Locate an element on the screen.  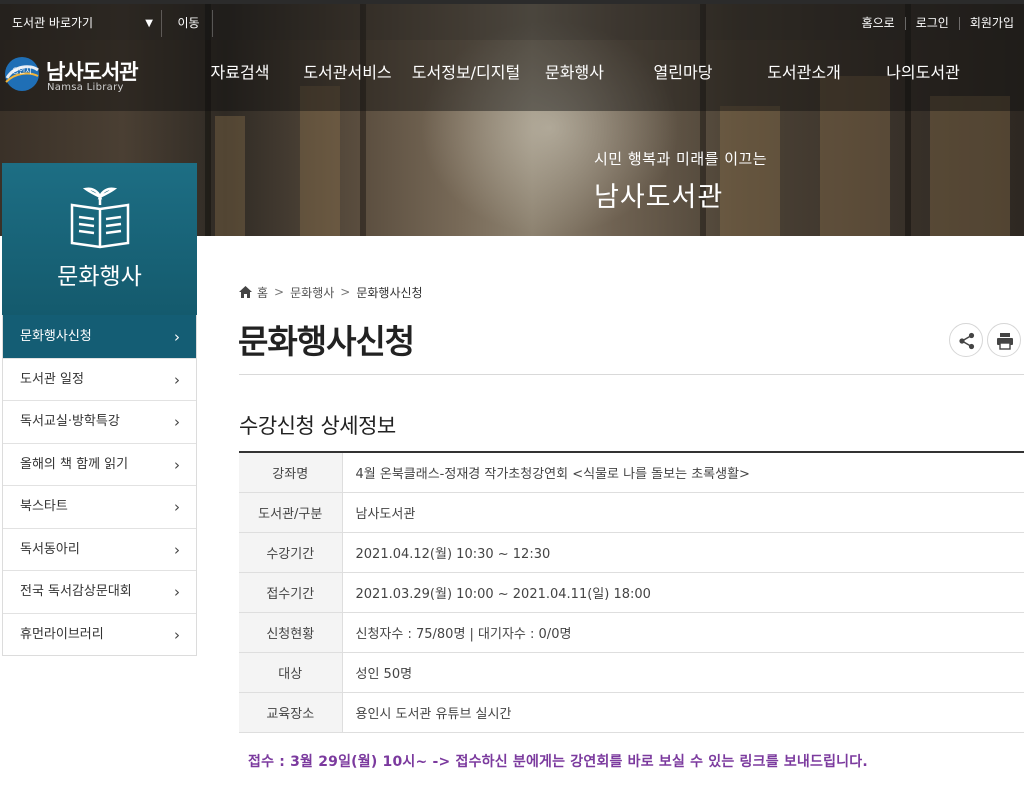
library-logo: 용인시 남사도서관 Namsa Library is located at coordinates (74, 75).